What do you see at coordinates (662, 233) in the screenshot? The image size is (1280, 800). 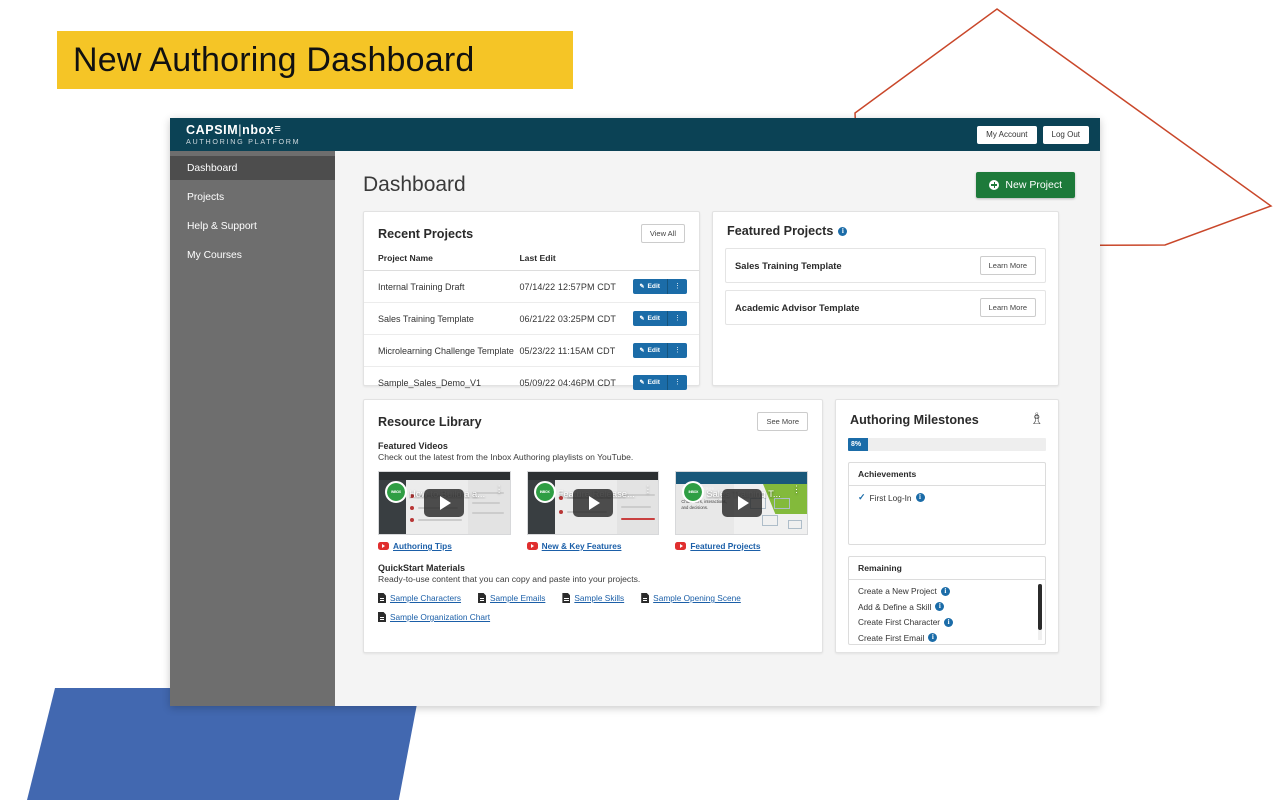 I see `view-all-button: View All` at bounding box center [662, 233].